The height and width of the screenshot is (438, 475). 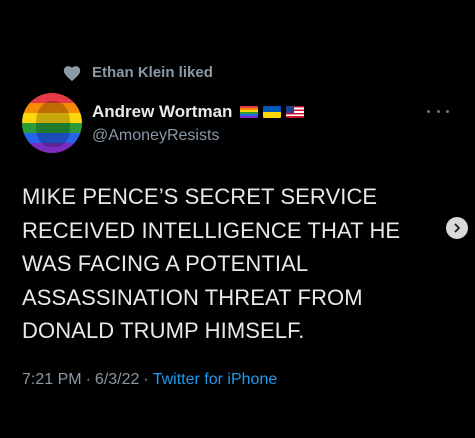 I want to click on author-name-row: Andrew Wortman, so click(x=198, y=112).